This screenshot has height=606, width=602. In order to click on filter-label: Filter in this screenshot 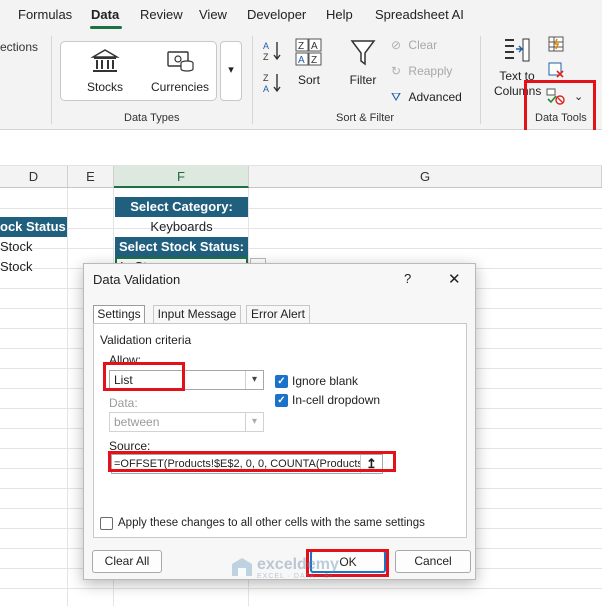, I will do `click(363, 80)`.